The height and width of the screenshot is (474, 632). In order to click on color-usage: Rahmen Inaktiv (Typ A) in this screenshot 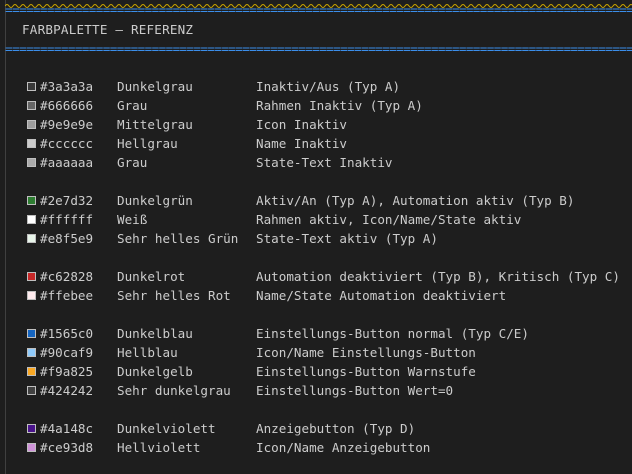, I will do `click(339, 105)`.